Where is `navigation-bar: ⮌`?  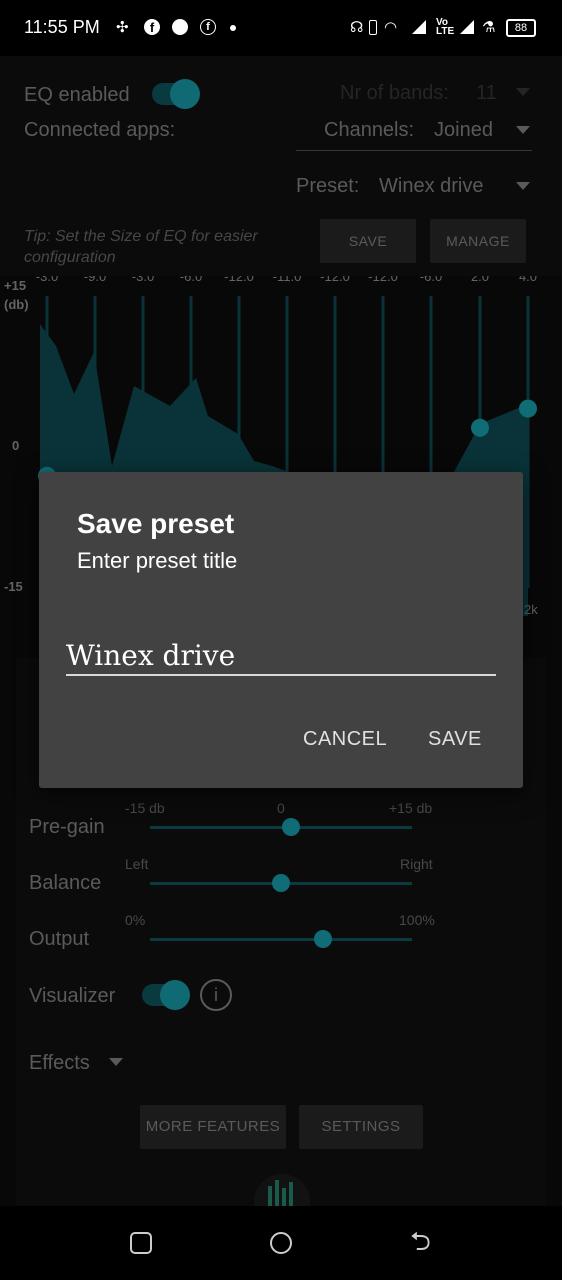 navigation-bar: ⮌ is located at coordinates (281, 1243).